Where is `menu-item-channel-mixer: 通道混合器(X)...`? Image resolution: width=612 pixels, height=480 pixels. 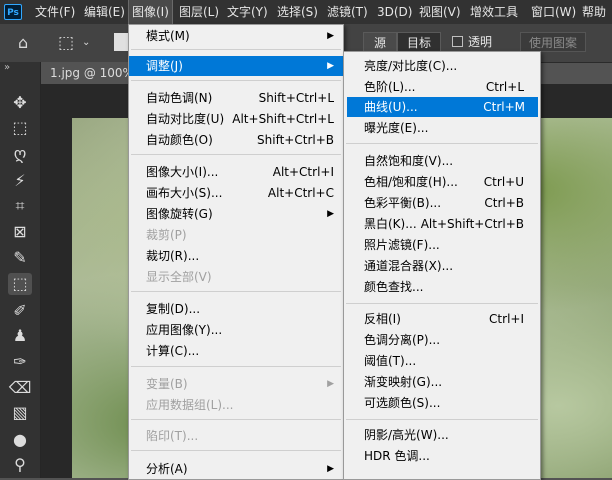 menu-item-channel-mixer: 通道混合器(X)... is located at coordinates (442, 266).